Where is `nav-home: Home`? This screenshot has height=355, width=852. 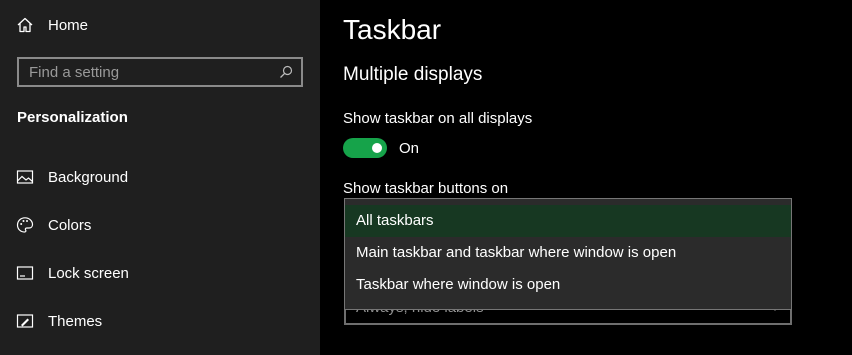 nav-home: Home is located at coordinates (52, 25).